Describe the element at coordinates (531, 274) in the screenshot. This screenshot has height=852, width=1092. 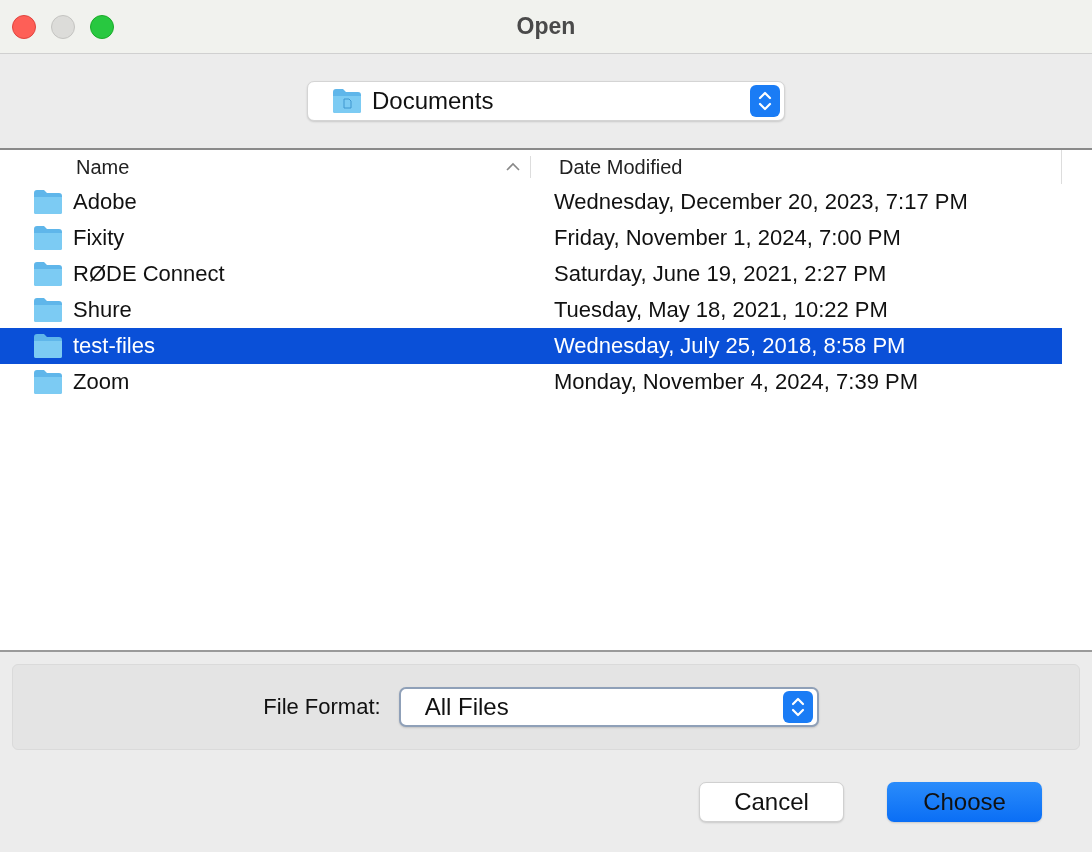
I see `file-row: RØDE Connect Saturday, June 19, 2021, 2:27 PM` at that location.